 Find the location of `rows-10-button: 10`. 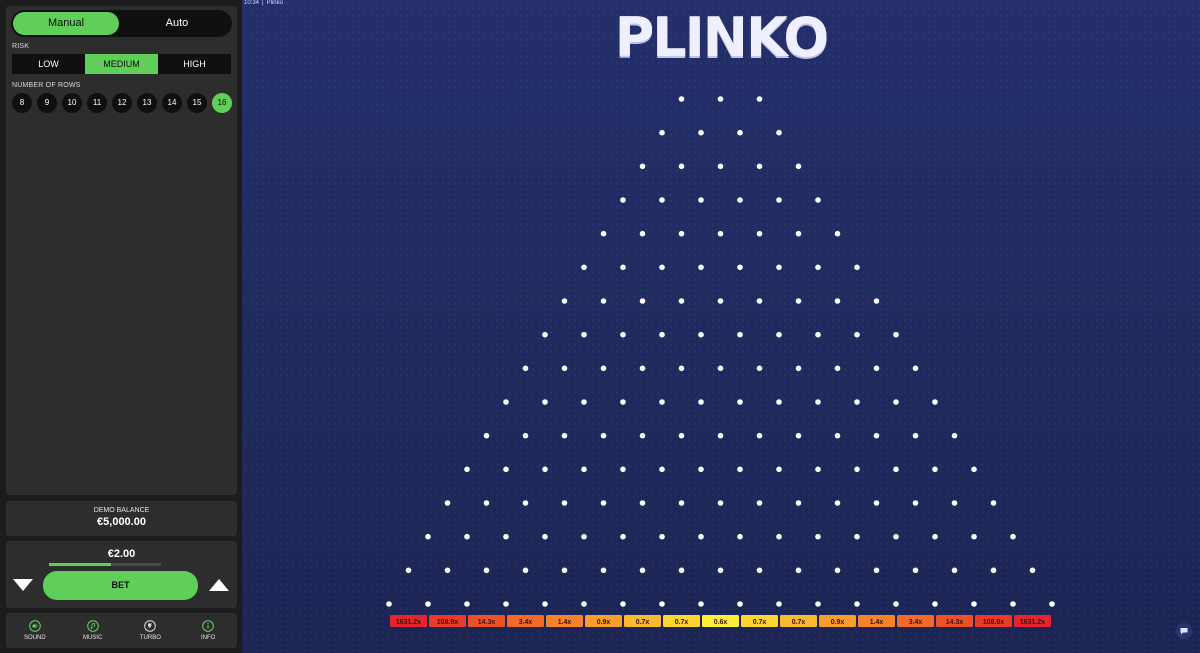

rows-10-button: 10 is located at coordinates (72, 103).